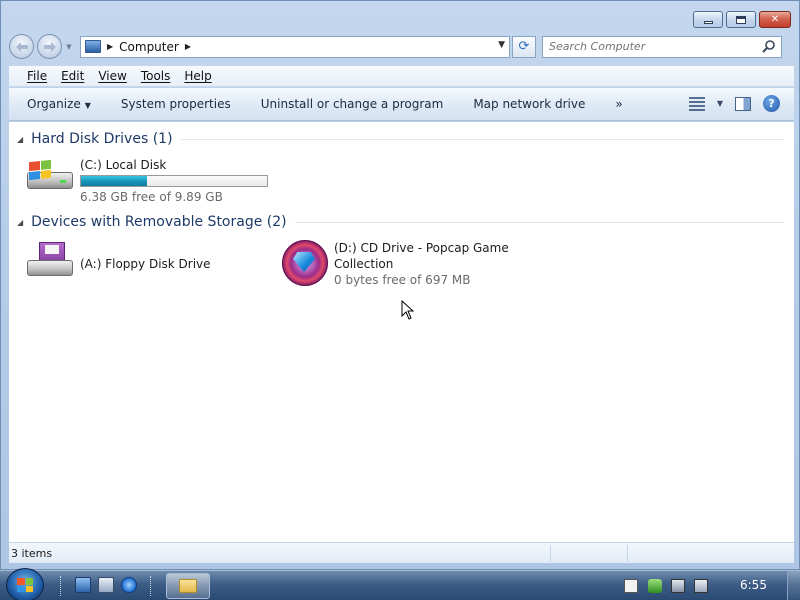  What do you see at coordinates (400, 584) in the screenshot?
I see `taskbar: 6:55` at bounding box center [400, 584].